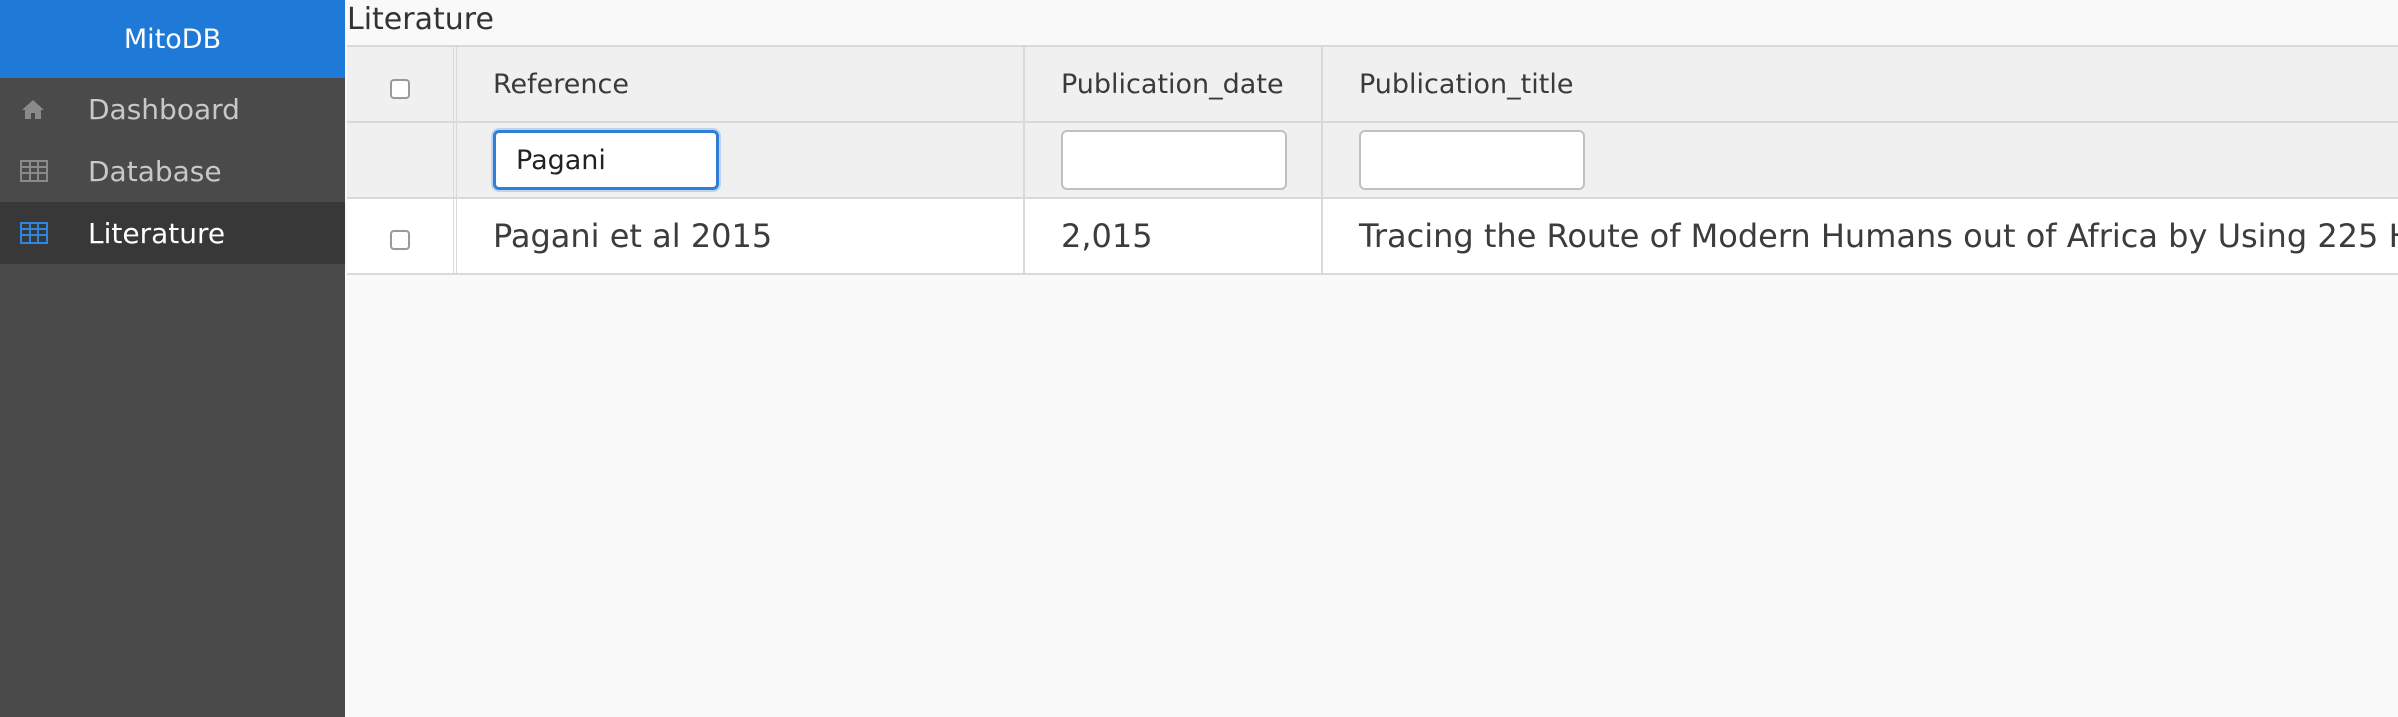  I want to click on column-header-publication-title: Publication_title, so click(1860, 84).